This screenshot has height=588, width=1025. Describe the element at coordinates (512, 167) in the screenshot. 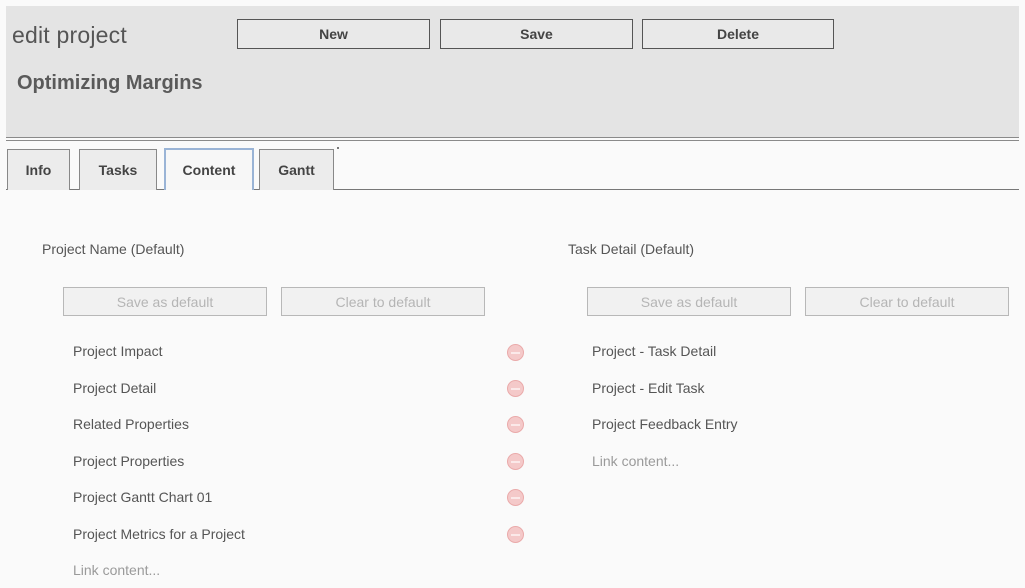

I see `tab-bar` at that location.